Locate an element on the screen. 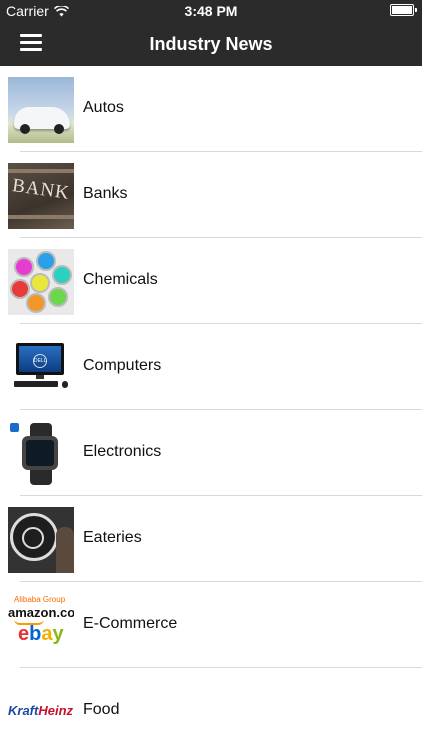  list-item-label: Banks is located at coordinates (105, 193).